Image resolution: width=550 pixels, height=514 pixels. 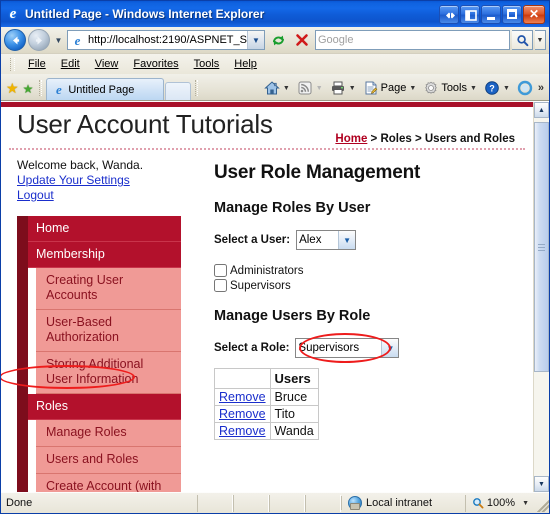 I want to click on sidebar-item-creating-user-accounts: Creating User Accounts, so click(x=99, y=289).